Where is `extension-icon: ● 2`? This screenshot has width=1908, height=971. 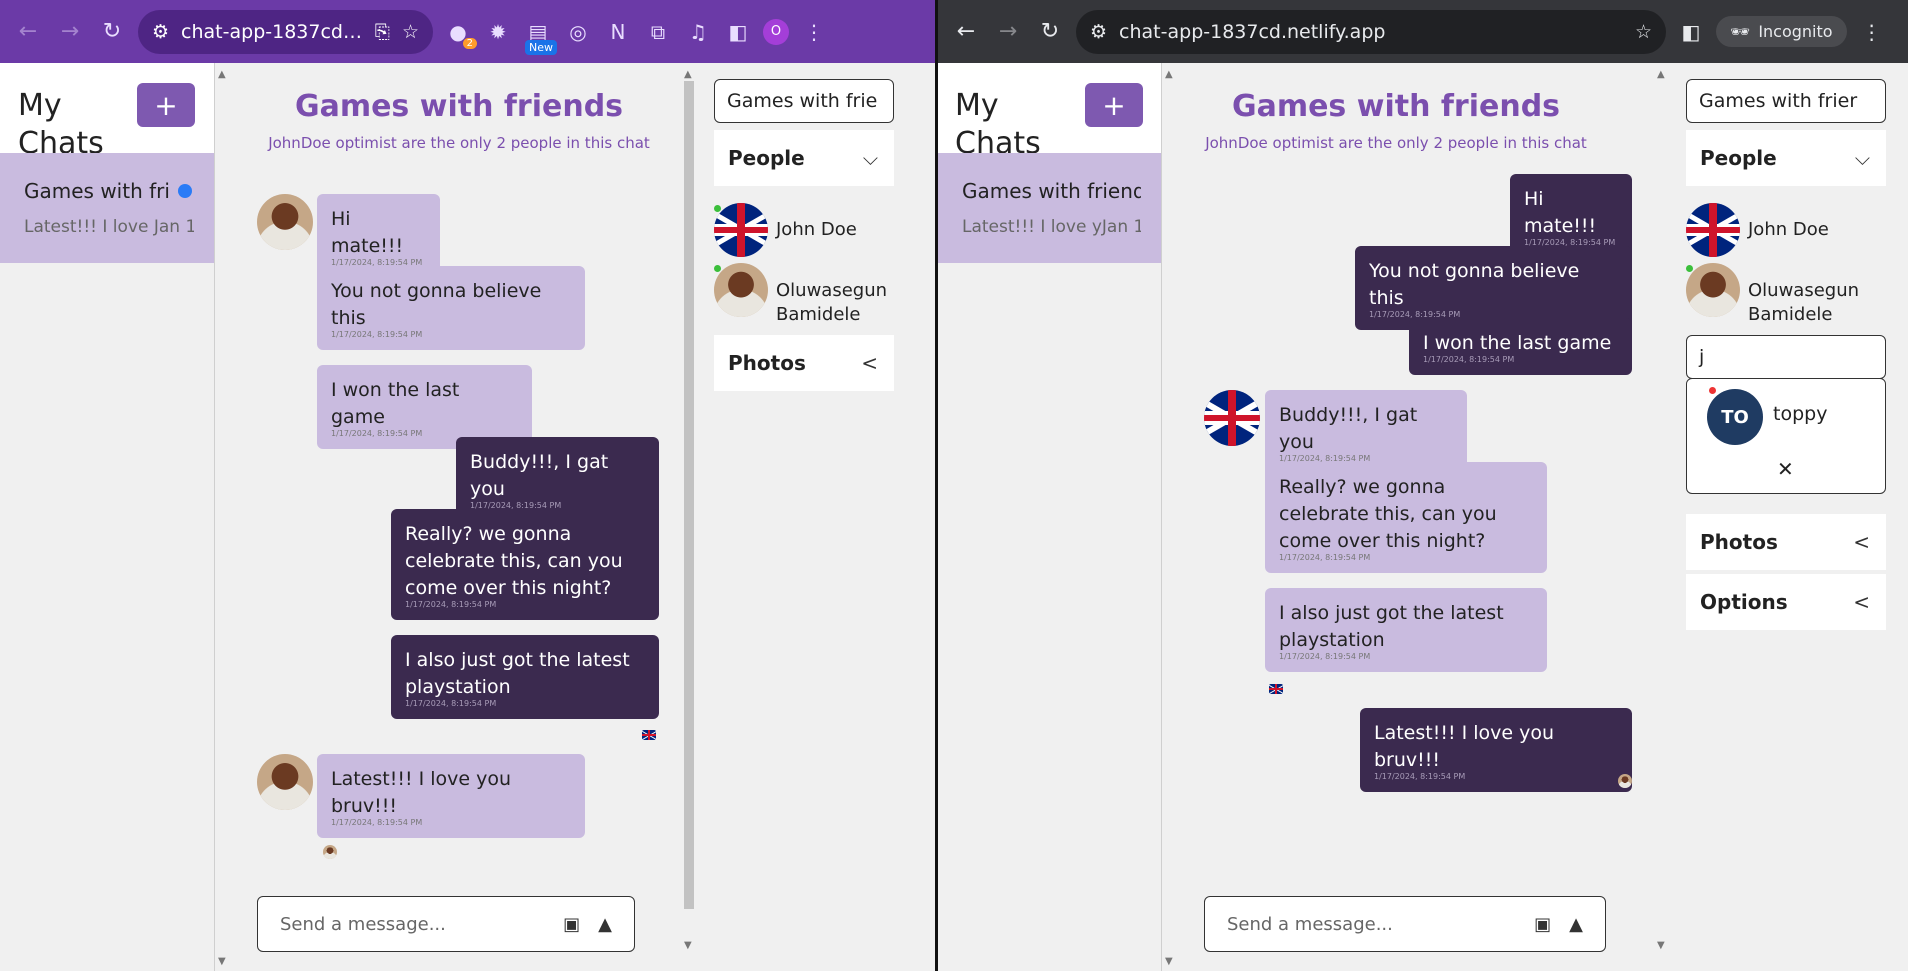 extension-icon: ● 2 is located at coordinates (460, 33).